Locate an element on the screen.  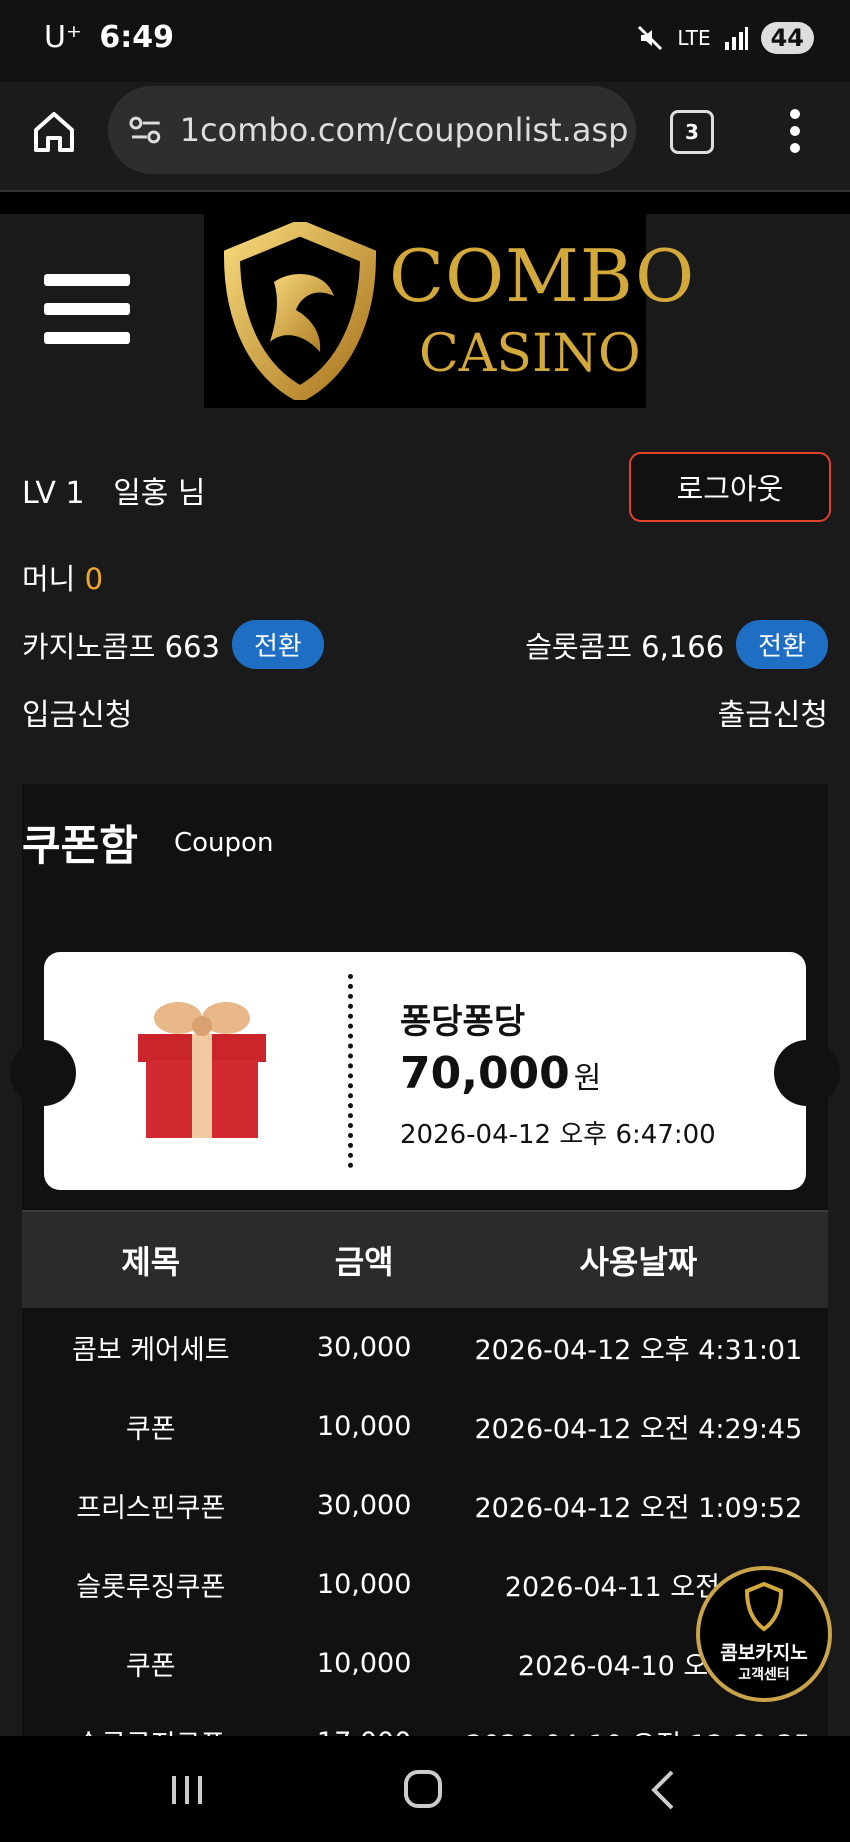
money-label: 머니 is located at coordinates (49, 579).